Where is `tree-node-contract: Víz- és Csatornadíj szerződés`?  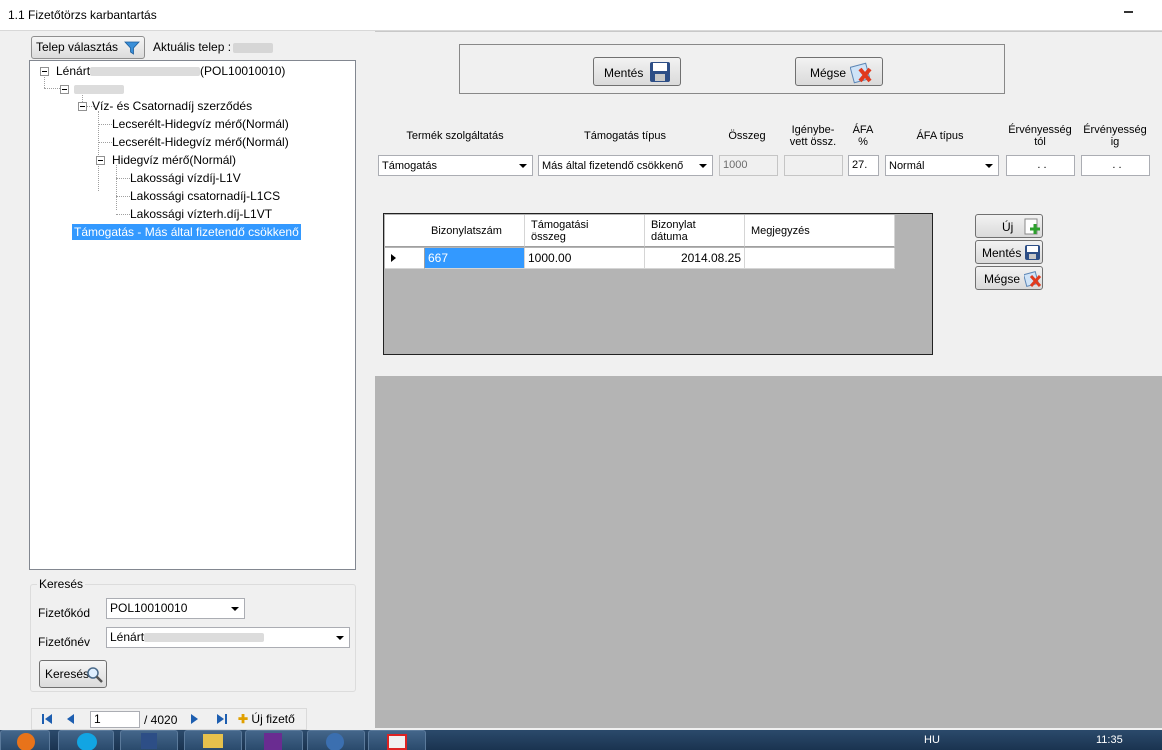
tree-node-contract: Víz- és Csatornadíj szerződés is located at coordinates (172, 106).